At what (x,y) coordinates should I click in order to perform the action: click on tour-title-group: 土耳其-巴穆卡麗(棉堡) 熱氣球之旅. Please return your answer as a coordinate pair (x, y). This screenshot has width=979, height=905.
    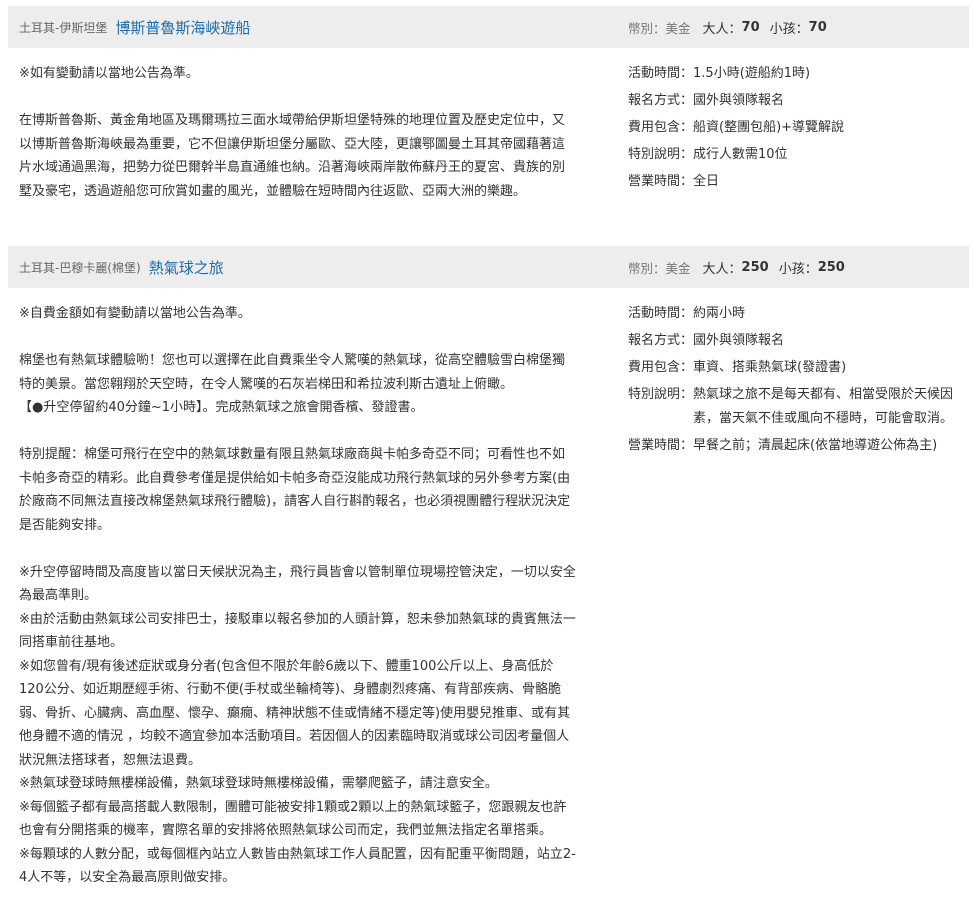
    Looking at the image, I should click on (121, 267).